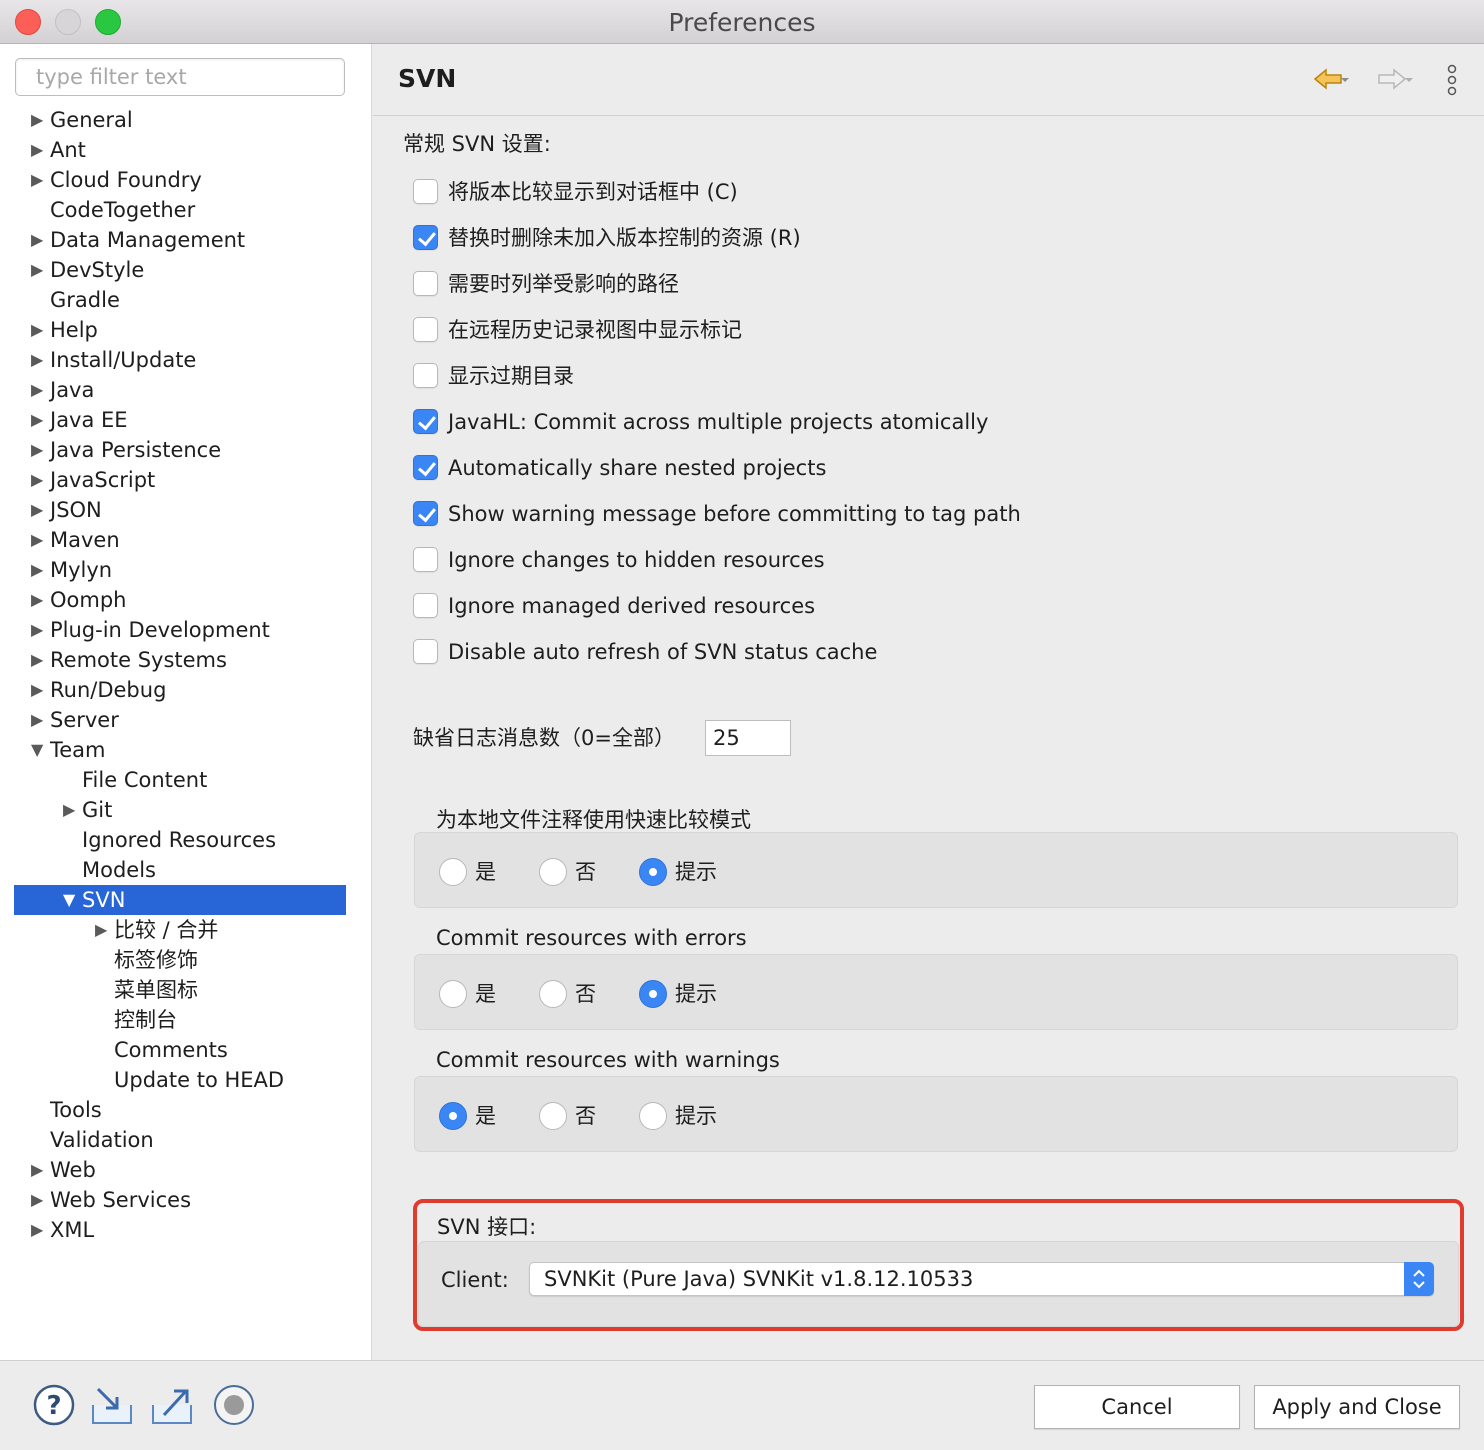 This screenshot has width=1484, height=1450. Describe the element at coordinates (180, 1110) in the screenshot. I see `tree-item: Tools` at that location.